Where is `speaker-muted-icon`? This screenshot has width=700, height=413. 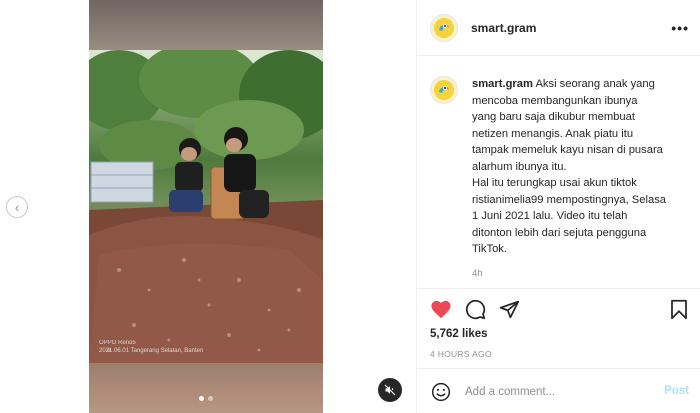
speaker-muted-icon is located at coordinates (390, 390).